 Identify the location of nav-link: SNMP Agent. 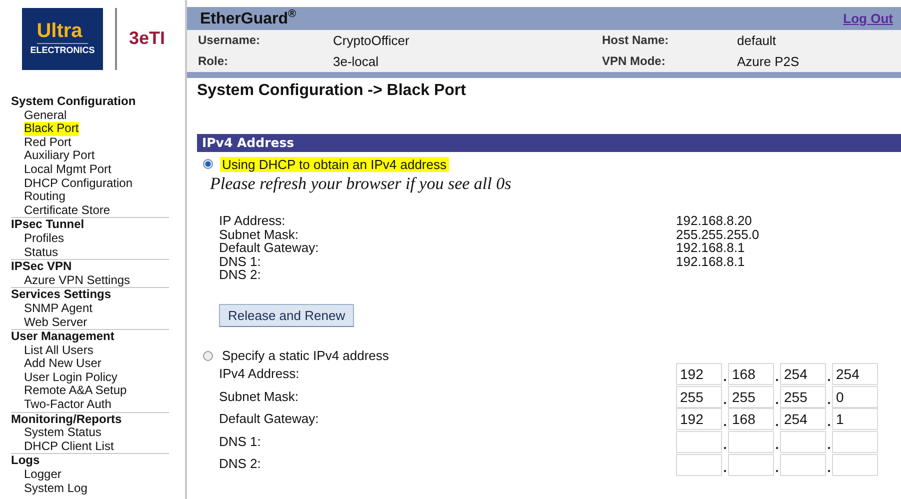
(58, 309).